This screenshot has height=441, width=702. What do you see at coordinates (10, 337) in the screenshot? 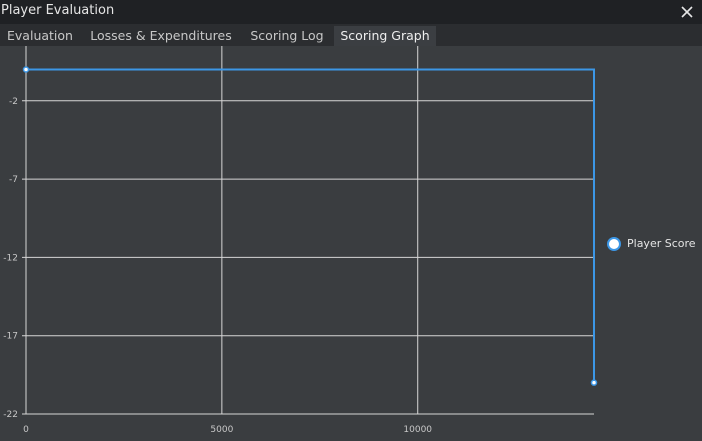
I see `y-tick-label: -17` at bounding box center [10, 337].